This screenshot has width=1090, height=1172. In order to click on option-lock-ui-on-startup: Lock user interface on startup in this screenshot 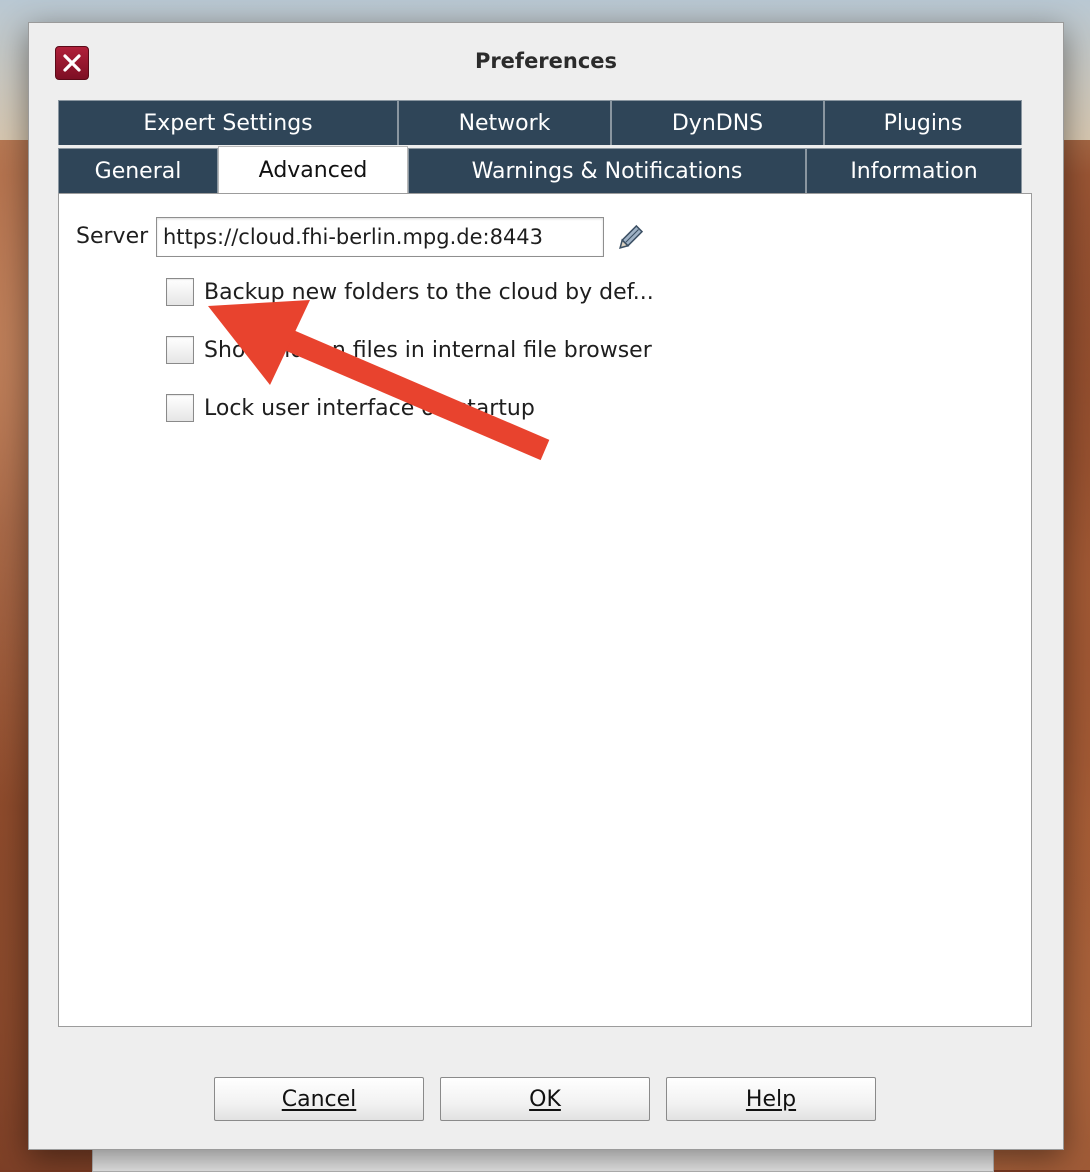, I will do `click(350, 408)`.